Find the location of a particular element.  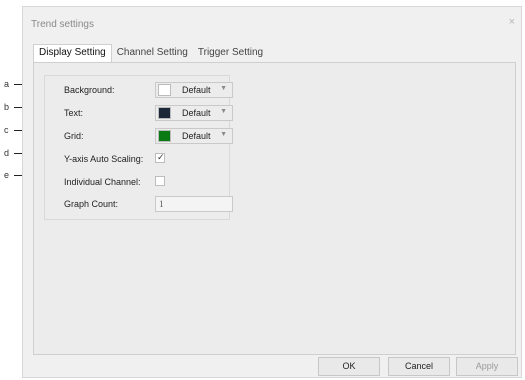

grid-color-value: Default is located at coordinates (196, 136).